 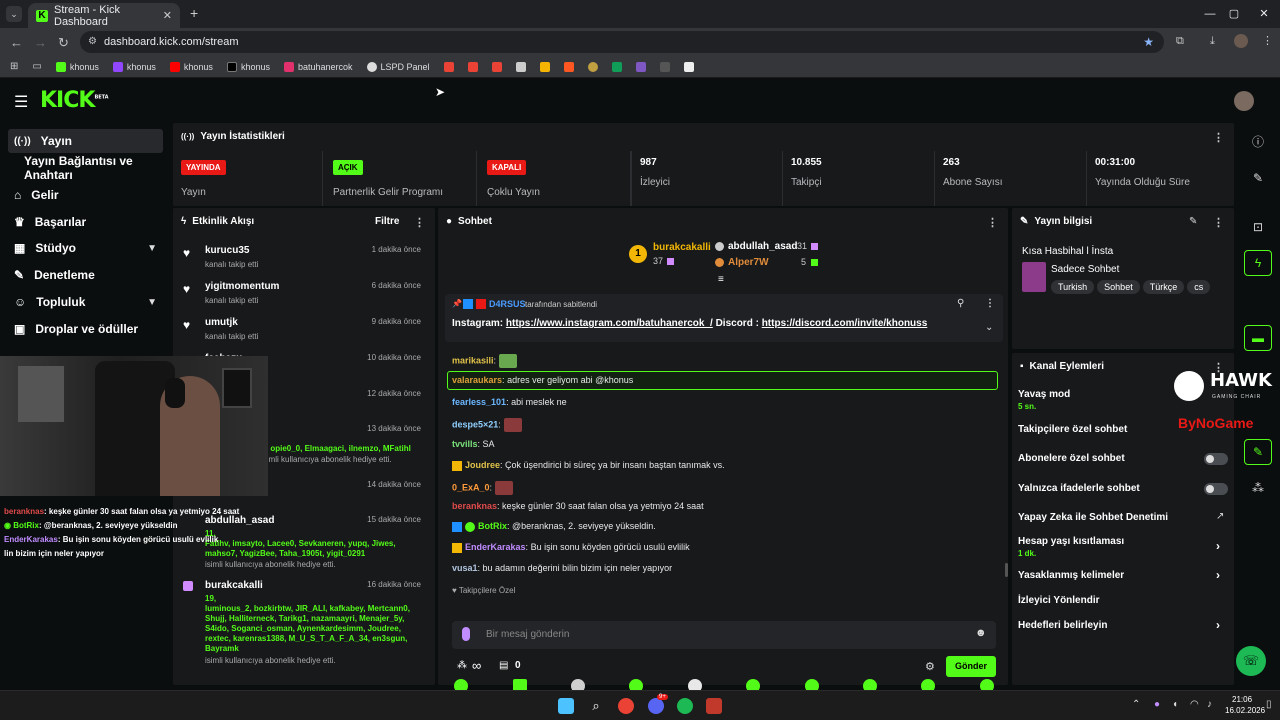 What do you see at coordinates (724, 635) in the screenshot?
I see `chat-input-box: Bir mesaj gönderin ☻` at bounding box center [724, 635].